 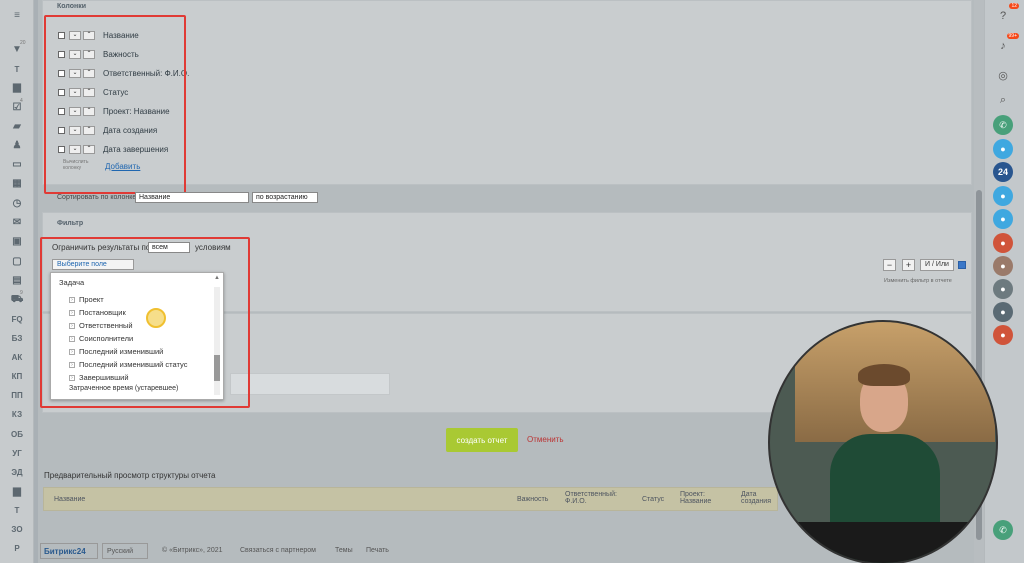 I want to click on th-created: Дата создания, so click(x=756, y=498).